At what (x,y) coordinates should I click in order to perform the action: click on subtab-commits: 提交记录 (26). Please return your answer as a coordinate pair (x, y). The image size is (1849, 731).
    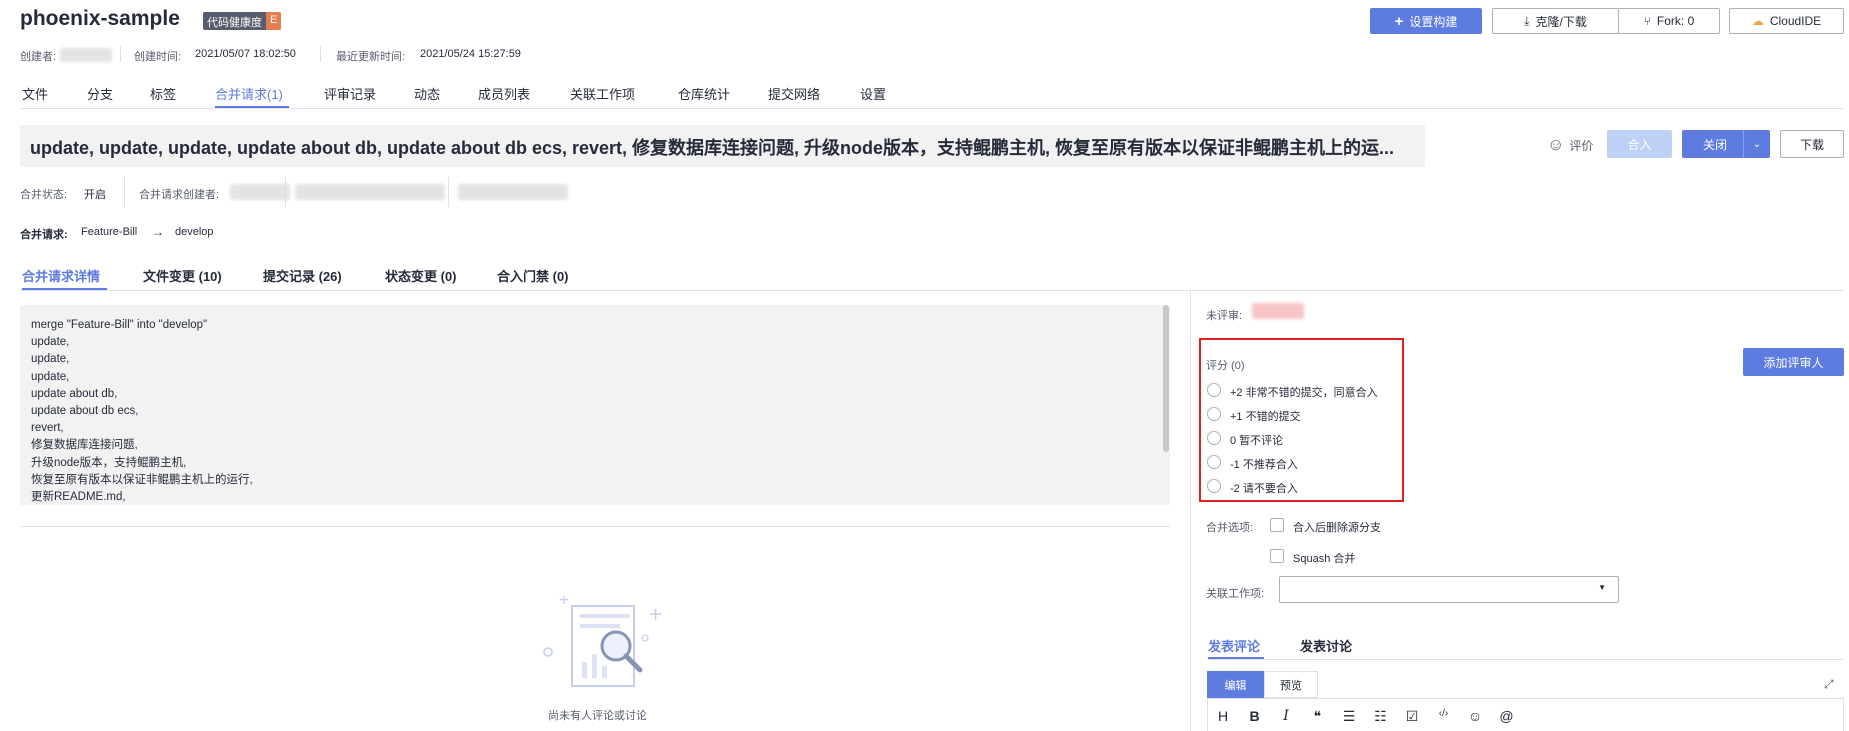
    Looking at the image, I should click on (302, 275).